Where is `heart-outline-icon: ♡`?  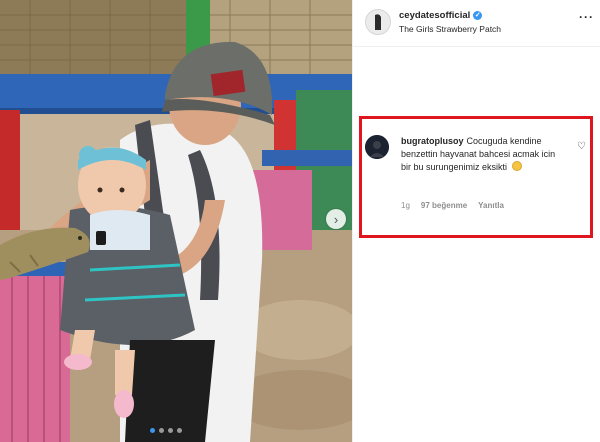
heart-outline-icon: ♡ is located at coordinates (581, 146).